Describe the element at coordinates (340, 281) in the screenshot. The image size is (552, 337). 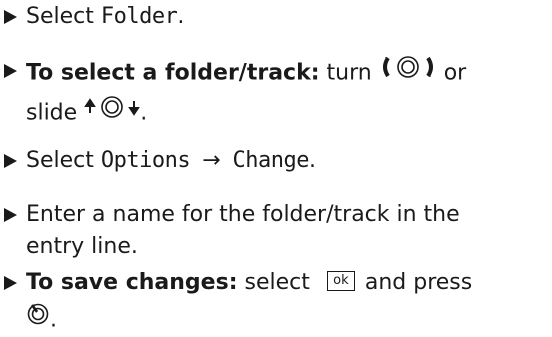
I see `ok-key-icon: ok` at that location.